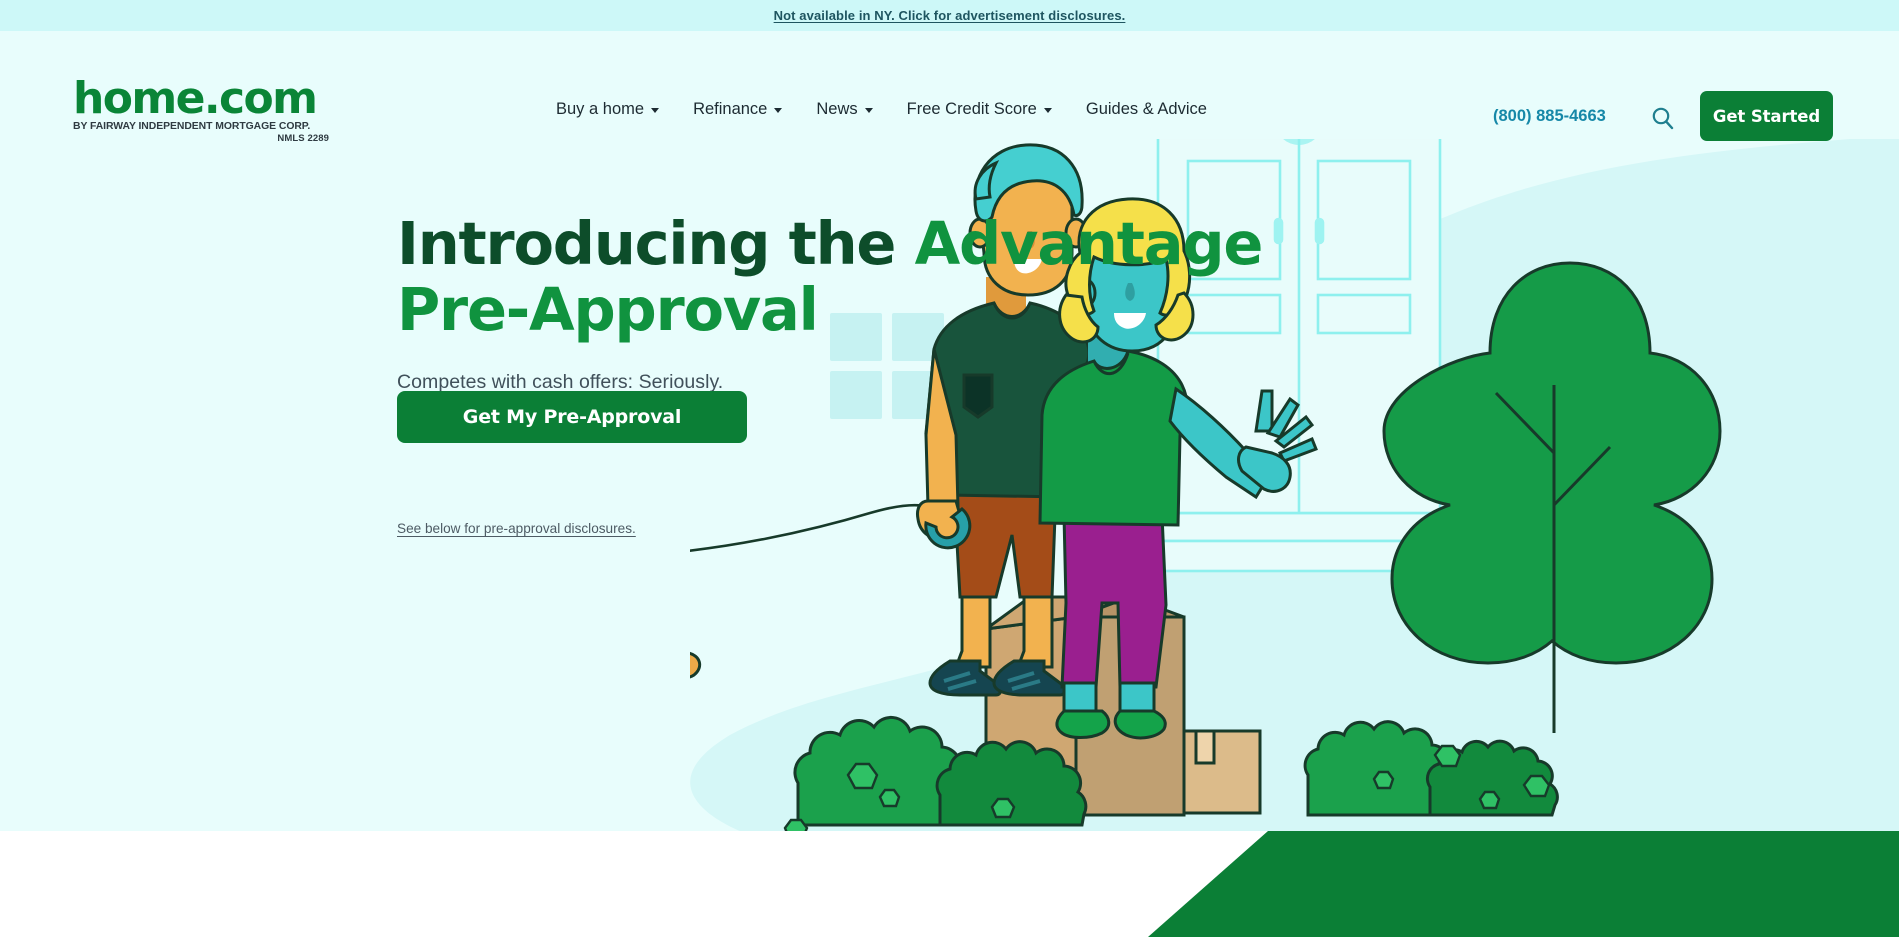 The height and width of the screenshot is (937, 1899). I want to click on nav-item-label: Buy a home, so click(600, 109).